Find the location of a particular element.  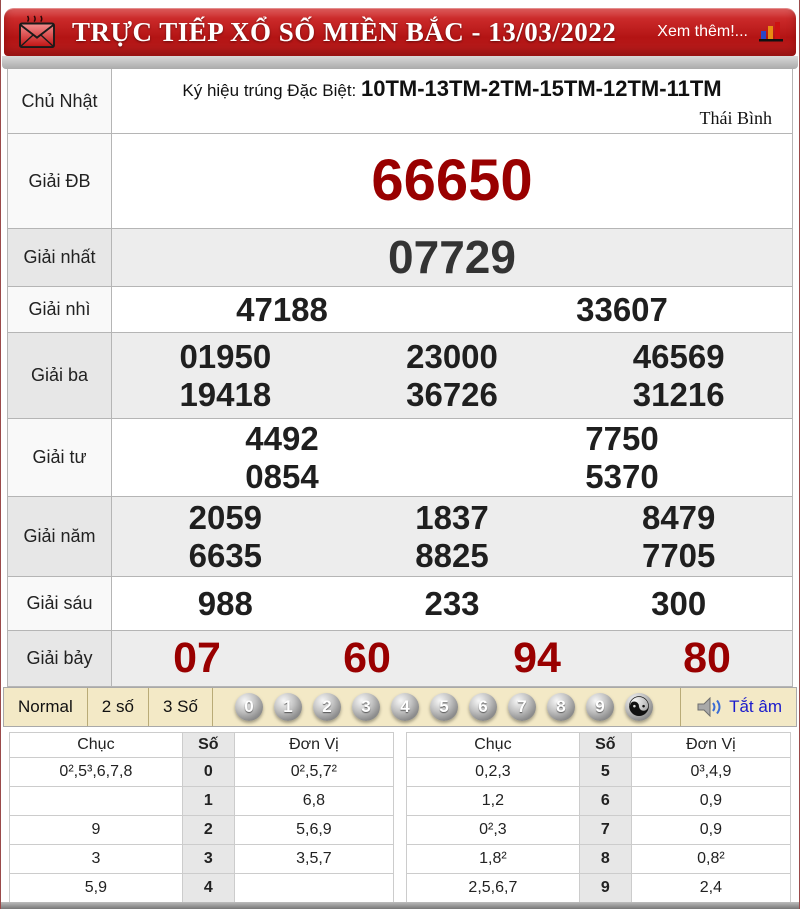

digit-button-9: 9 is located at coordinates (599, 707).